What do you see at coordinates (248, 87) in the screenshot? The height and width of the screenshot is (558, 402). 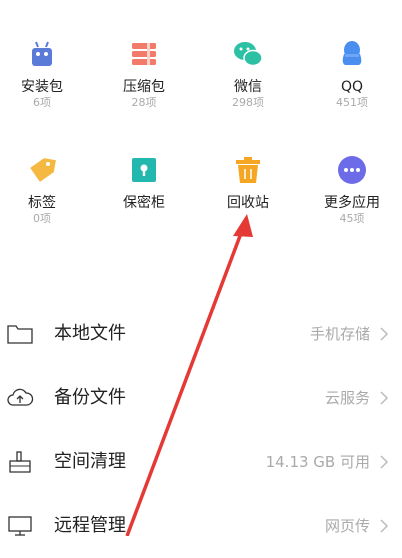 I see `grid-item-label: 微信` at bounding box center [248, 87].